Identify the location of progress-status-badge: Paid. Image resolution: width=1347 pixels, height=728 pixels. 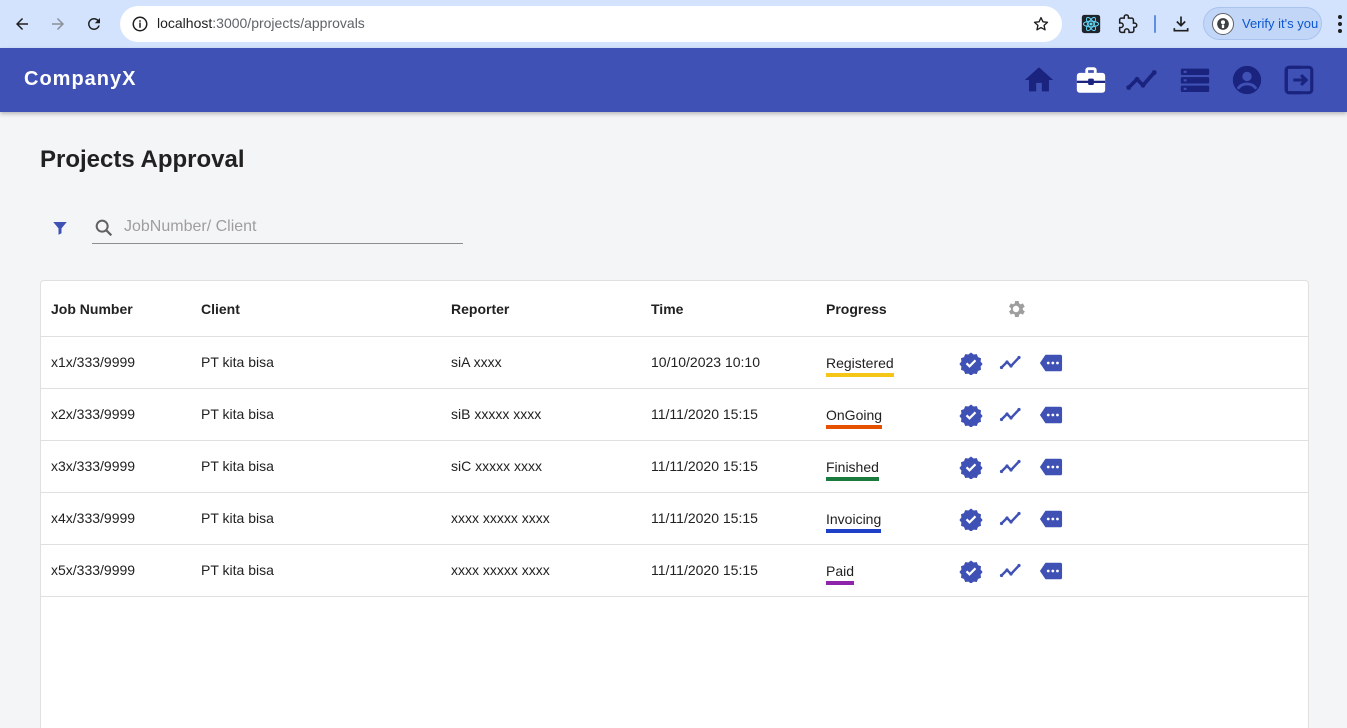
(840, 574).